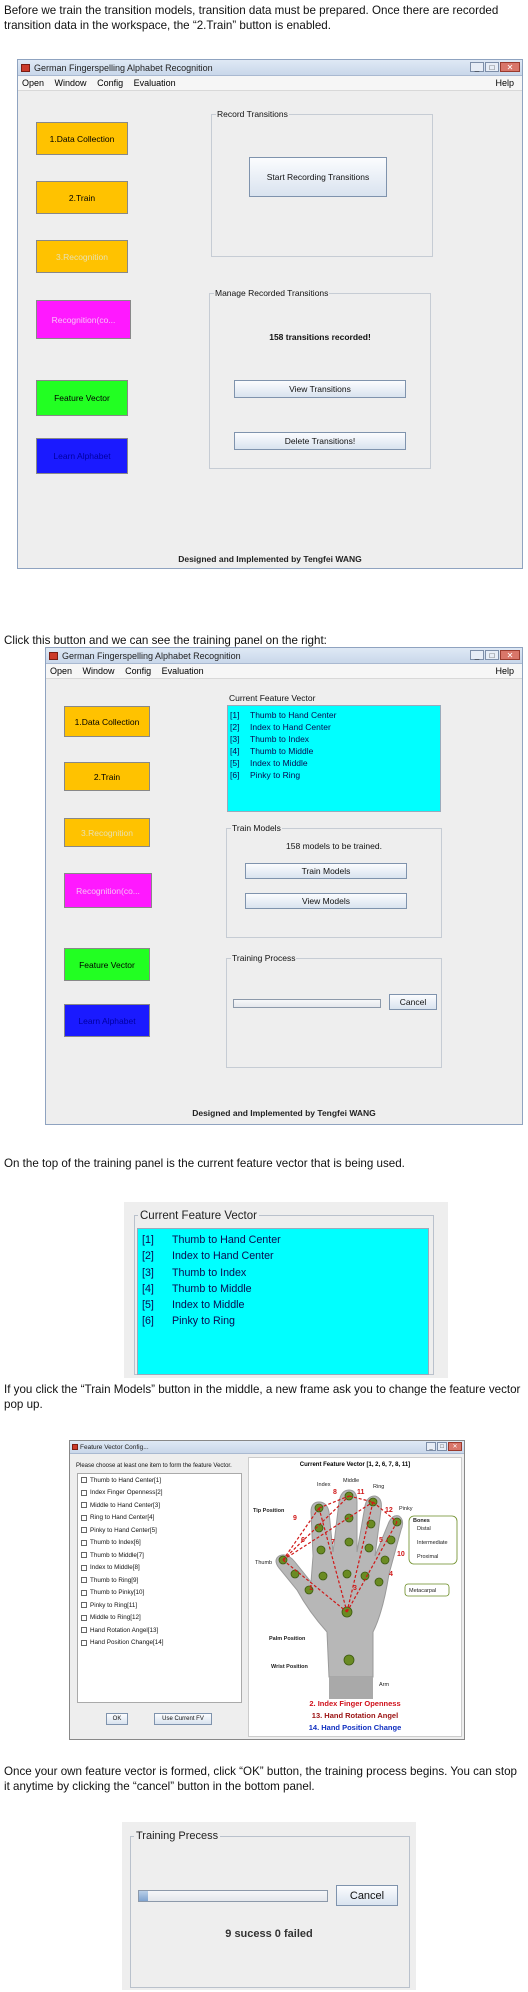 The height and width of the screenshot is (1992, 528). I want to click on ok-button: OK, so click(117, 1719).